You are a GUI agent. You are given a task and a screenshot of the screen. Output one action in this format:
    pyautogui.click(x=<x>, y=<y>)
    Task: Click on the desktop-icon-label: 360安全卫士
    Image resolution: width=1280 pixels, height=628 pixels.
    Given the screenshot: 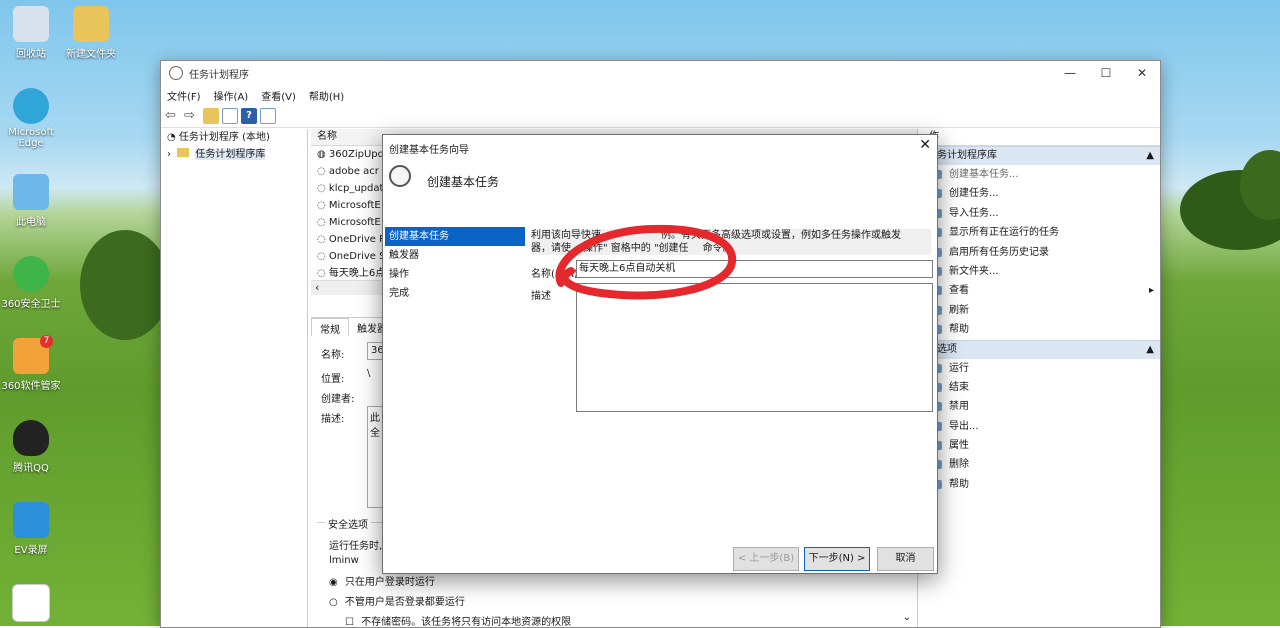 What is the action you would take?
    pyautogui.click(x=31, y=304)
    